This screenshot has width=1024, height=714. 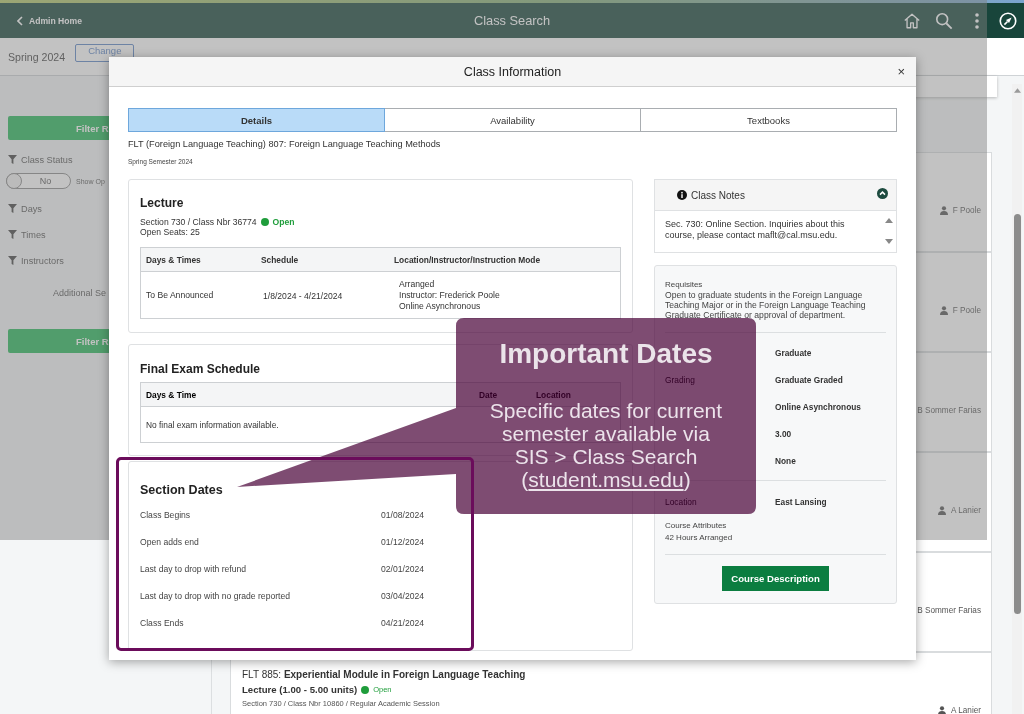 What do you see at coordinates (300, 689) in the screenshot?
I see `component-label: Lecture (1.00 - 5.00 units)` at bounding box center [300, 689].